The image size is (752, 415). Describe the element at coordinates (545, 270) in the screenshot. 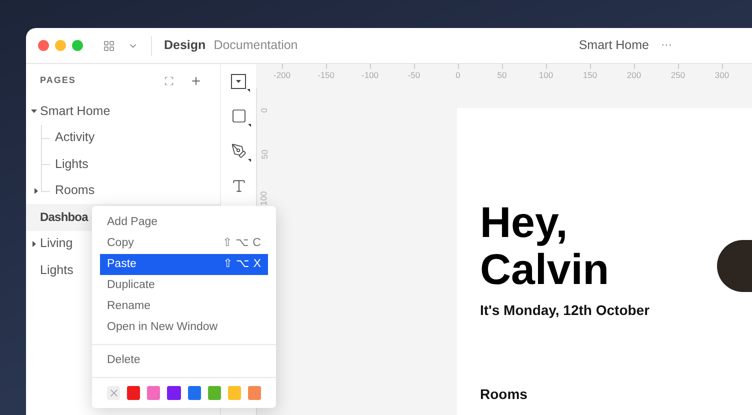

I see `greeting-heading: Calvin` at that location.